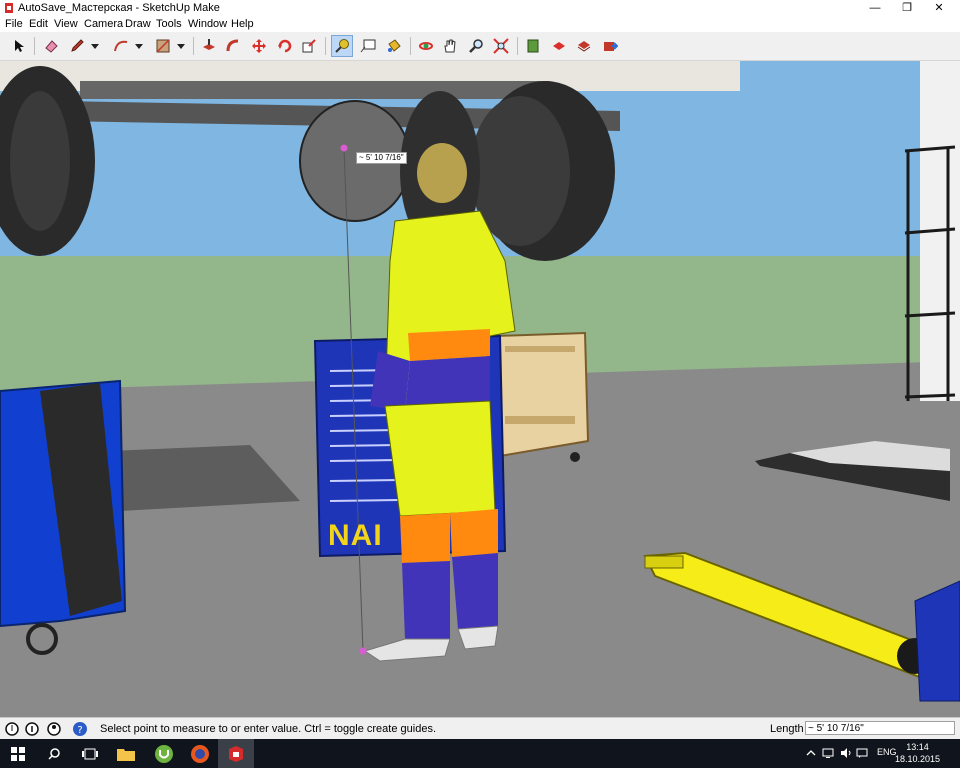  I want to click on sketchup-icon, so click(236, 753).